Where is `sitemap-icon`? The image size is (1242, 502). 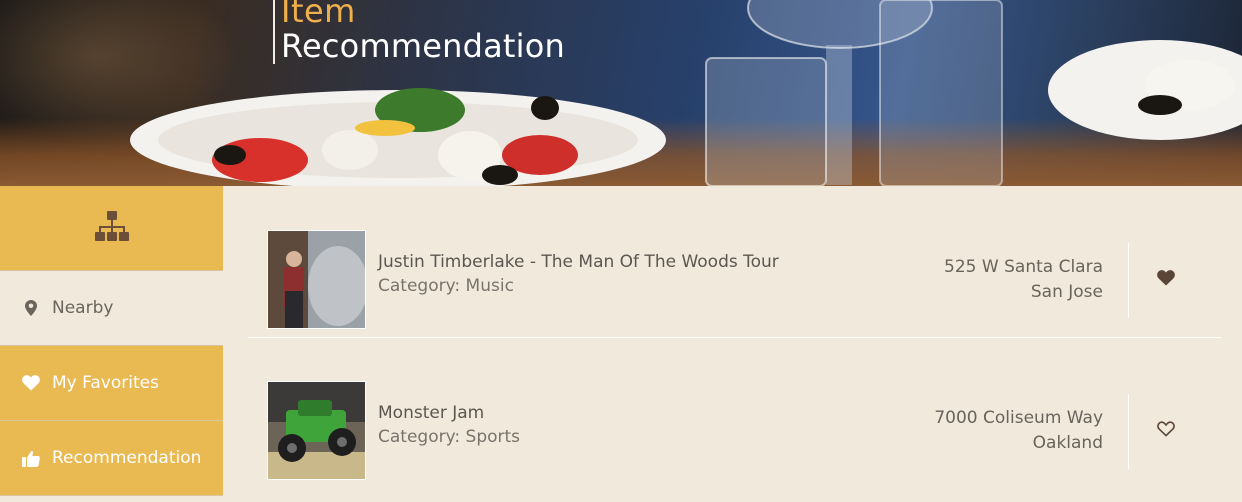
sitemap-icon is located at coordinates (112, 228).